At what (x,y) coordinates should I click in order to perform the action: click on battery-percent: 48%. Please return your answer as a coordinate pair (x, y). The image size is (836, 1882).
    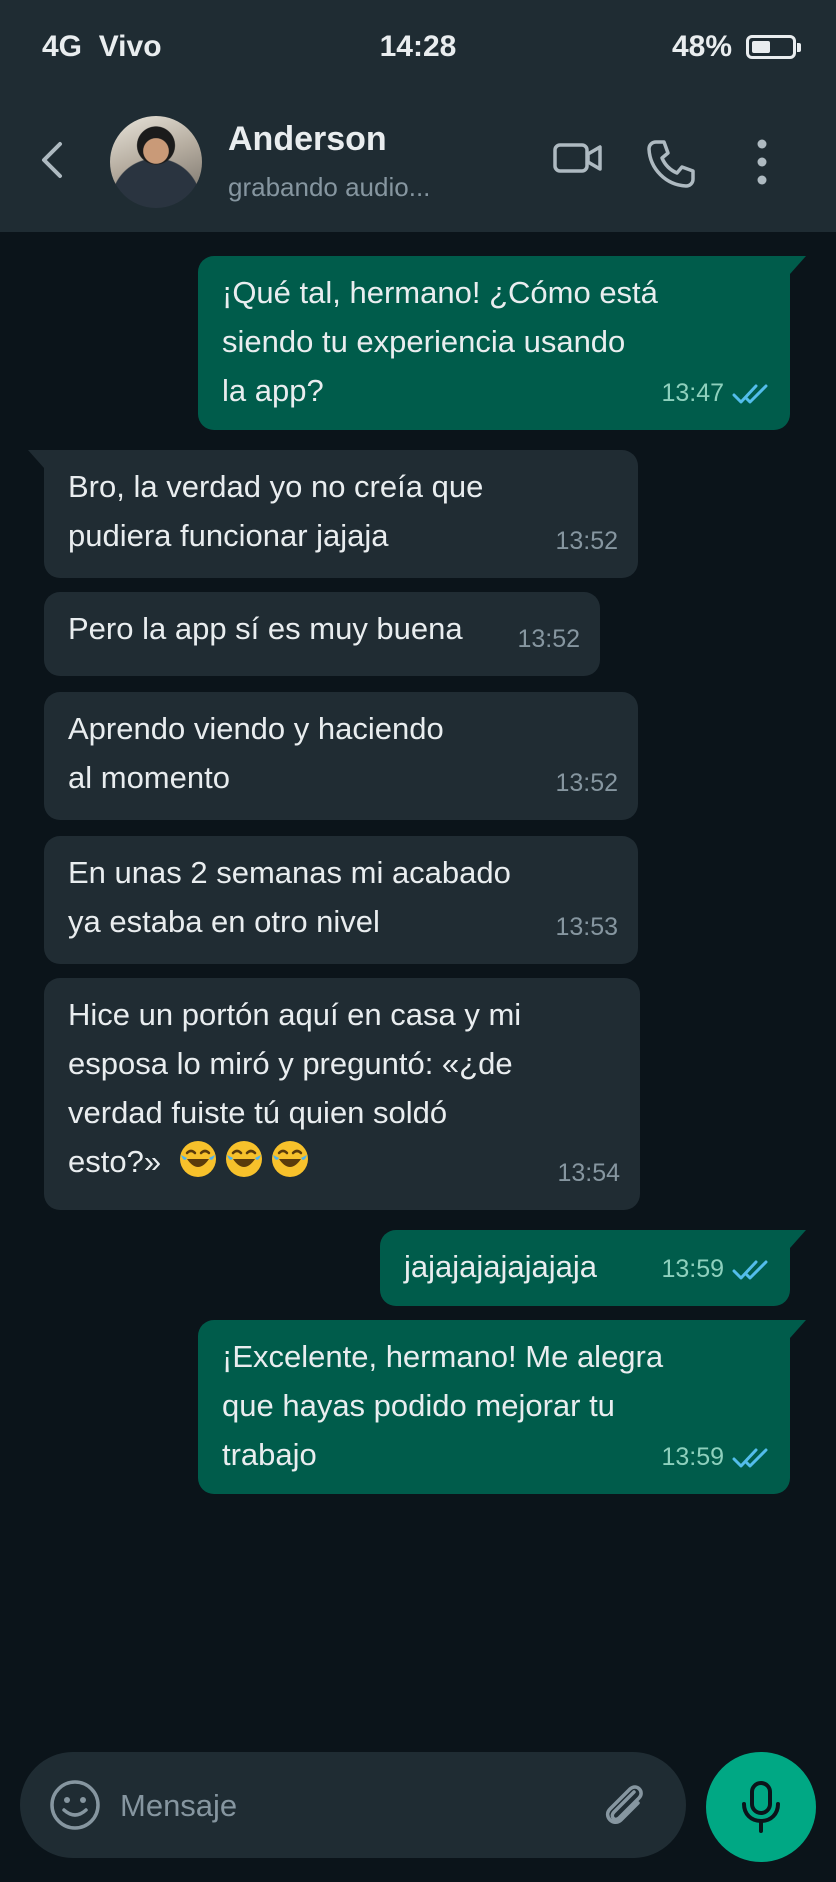
    Looking at the image, I should click on (701, 46).